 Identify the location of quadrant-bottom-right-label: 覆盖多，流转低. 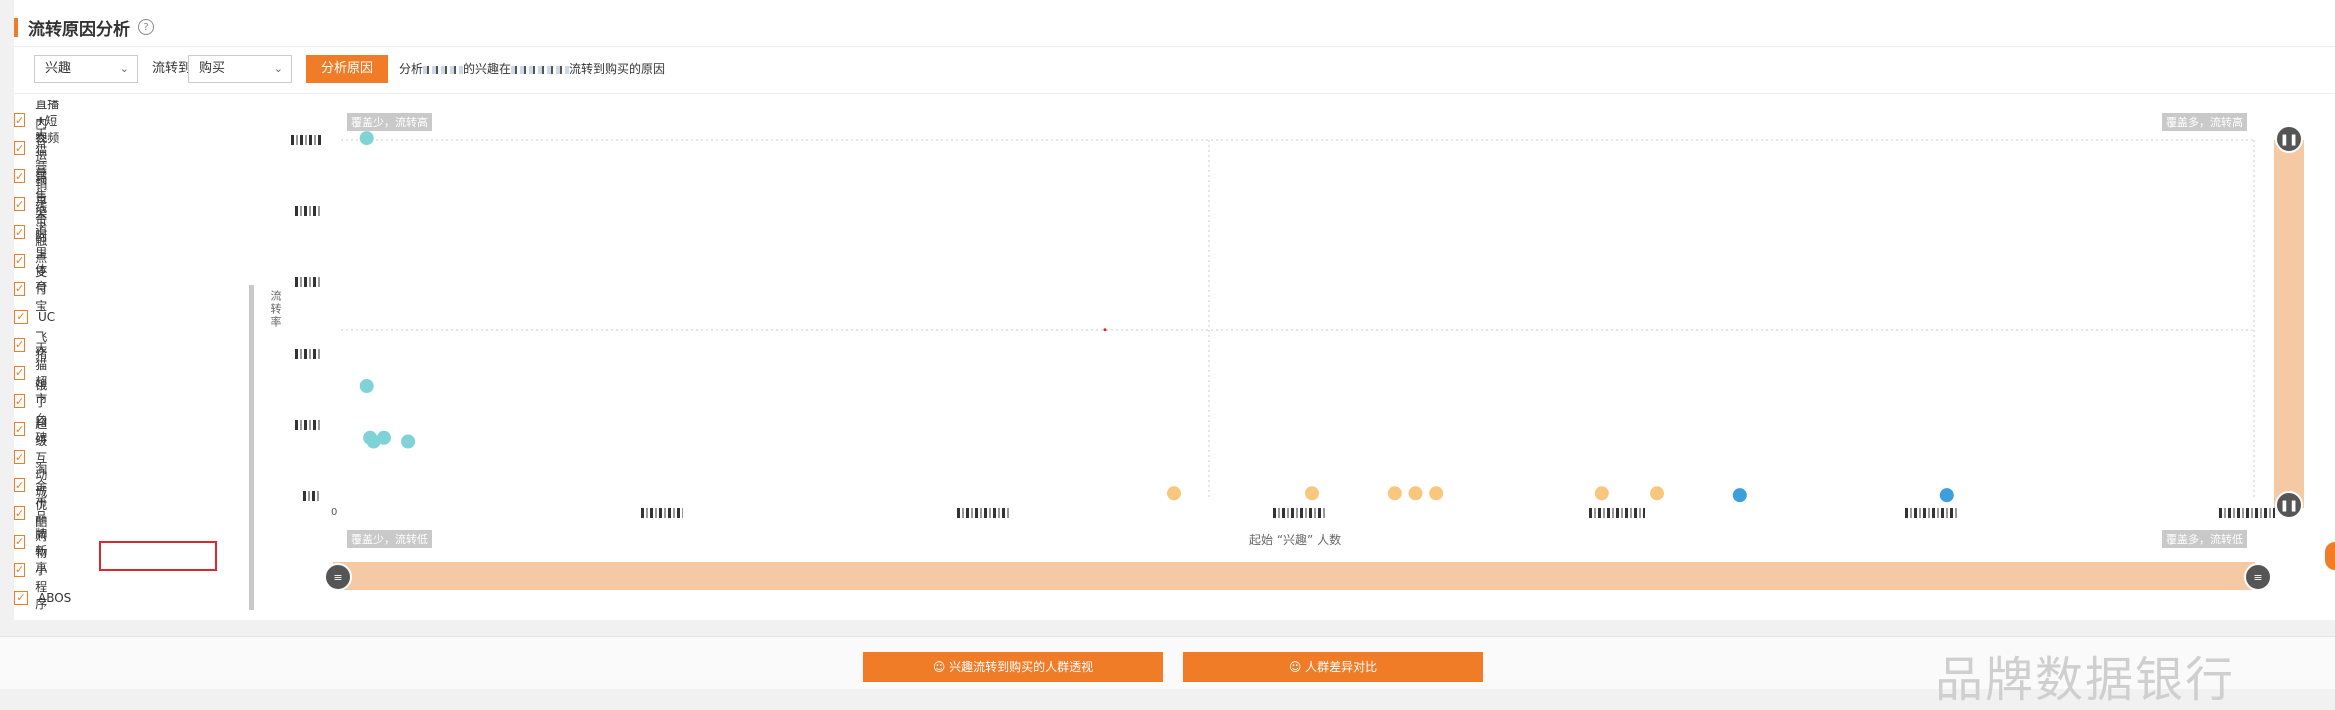
(2204, 539).